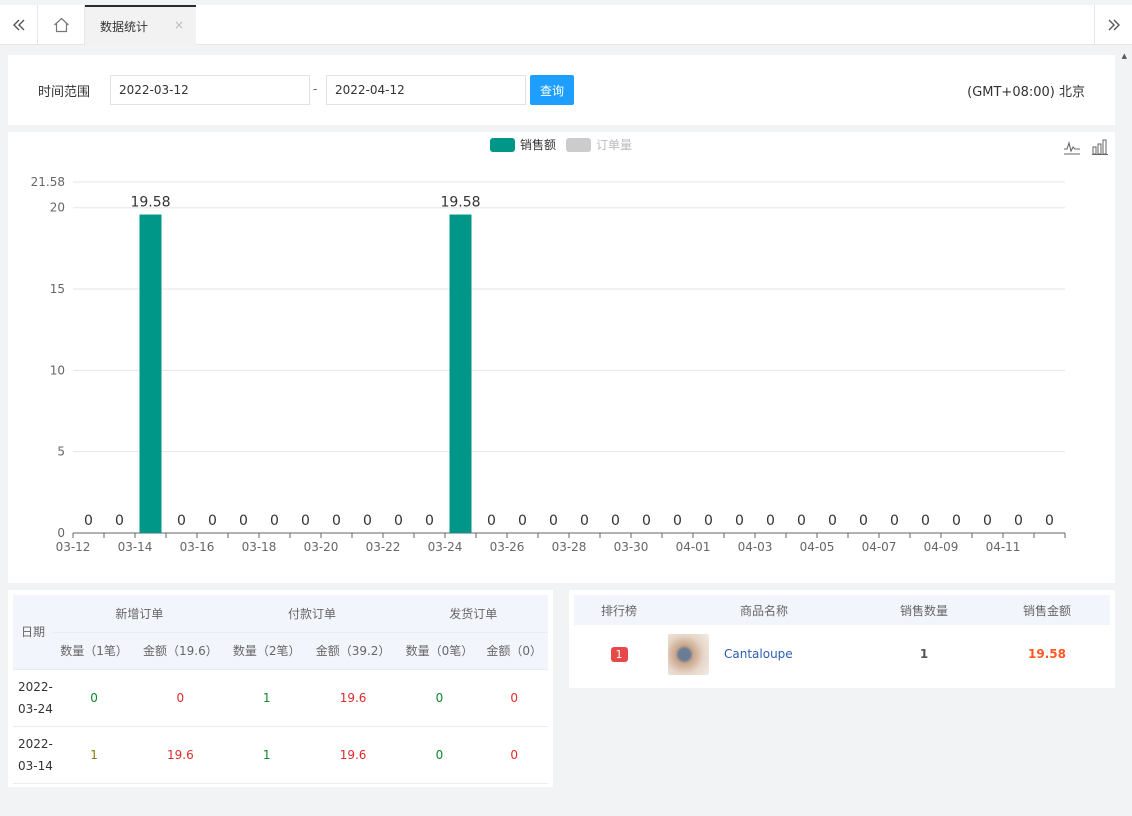 This screenshot has height=816, width=1132. Describe the element at coordinates (552, 90) in the screenshot. I see `query-button: 查询` at that location.